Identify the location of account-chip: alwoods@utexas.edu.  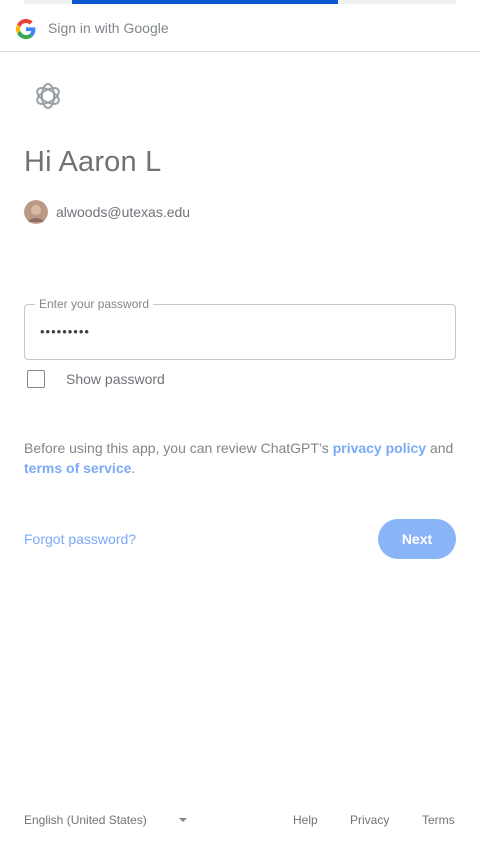
(107, 212).